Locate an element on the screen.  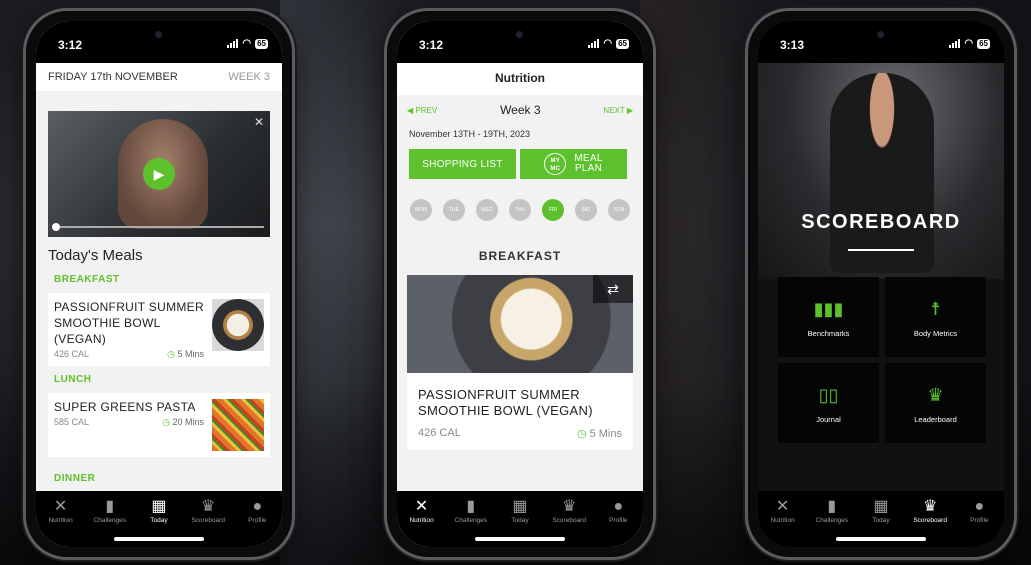
prev-week-button: ◀ PREV is located at coordinates (422, 110).